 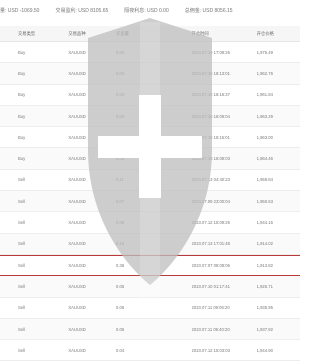 What do you see at coordinates (120, 244) in the screenshot?
I see `cell-volume: 0.16` at bounding box center [120, 244].